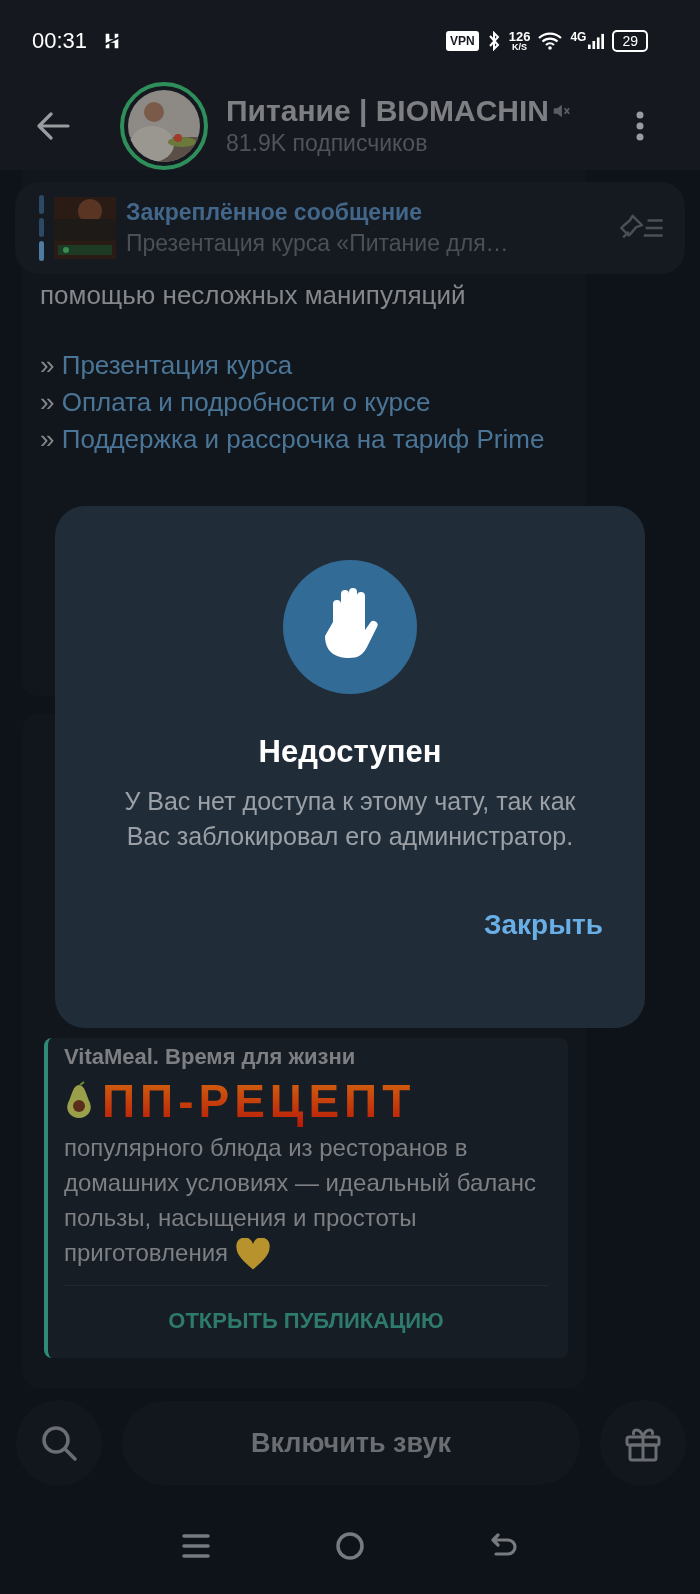 The width and height of the screenshot is (700, 1594). What do you see at coordinates (177, 365) in the screenshot?
I see `message-link: Презентация курса` at bounding box center [177, 365].